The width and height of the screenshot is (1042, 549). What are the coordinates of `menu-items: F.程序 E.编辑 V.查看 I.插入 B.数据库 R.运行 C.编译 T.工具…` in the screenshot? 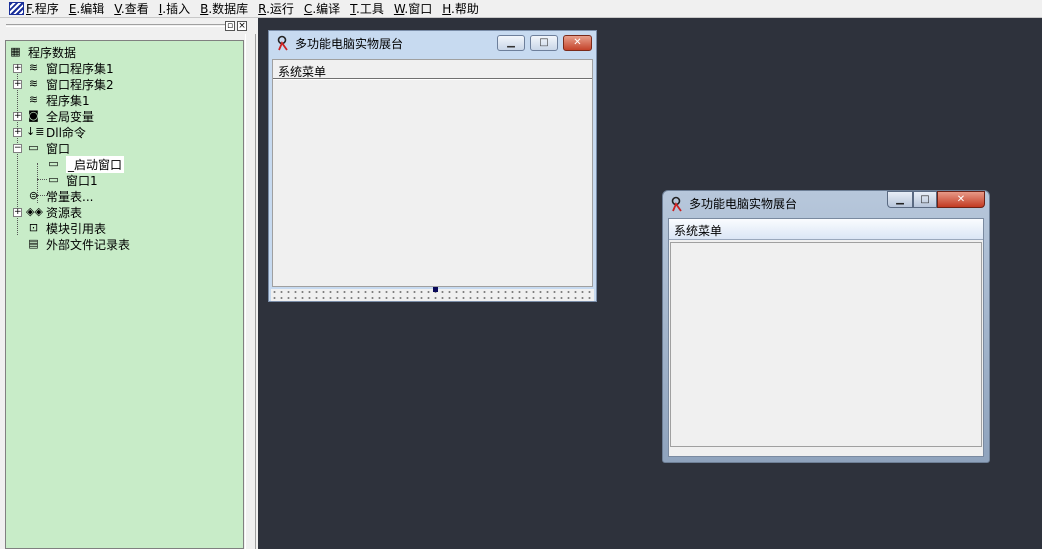 It's located at (257, 9).